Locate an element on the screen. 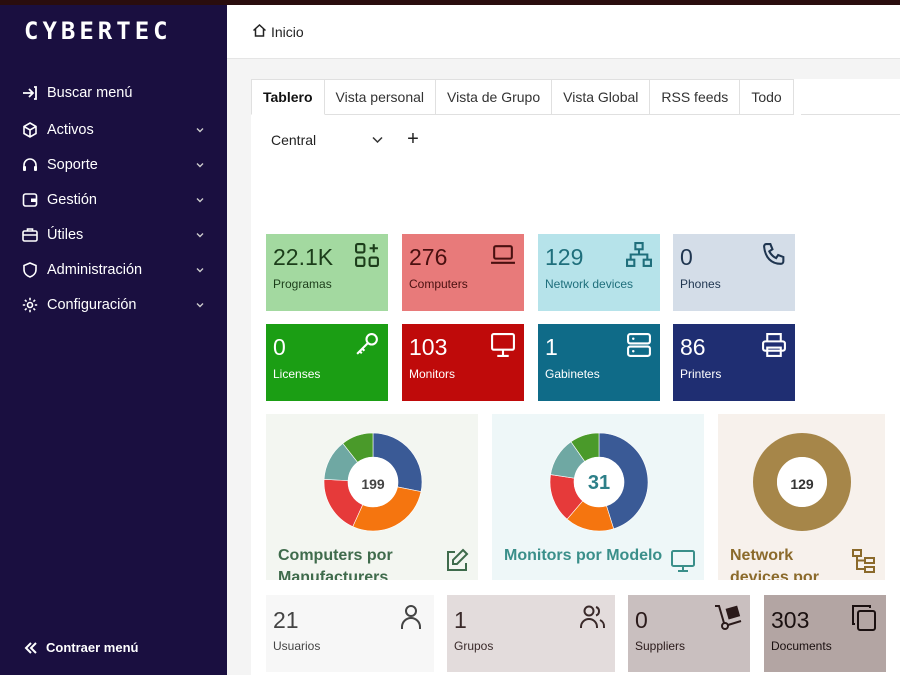 This screenshot has width=900, height=675. tab-vista-personal: Vista personal is located at coordinates (380, 97).